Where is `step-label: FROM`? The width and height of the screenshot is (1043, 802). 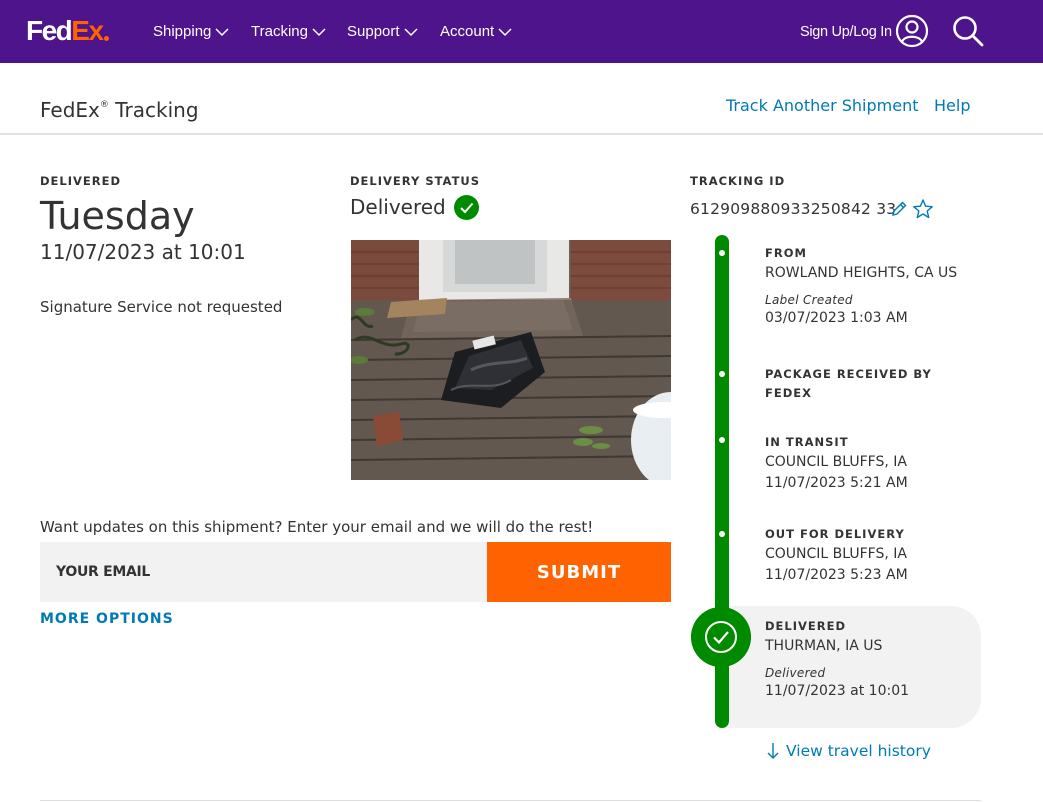 step-label: FROM is located at coordinates (786, 253).